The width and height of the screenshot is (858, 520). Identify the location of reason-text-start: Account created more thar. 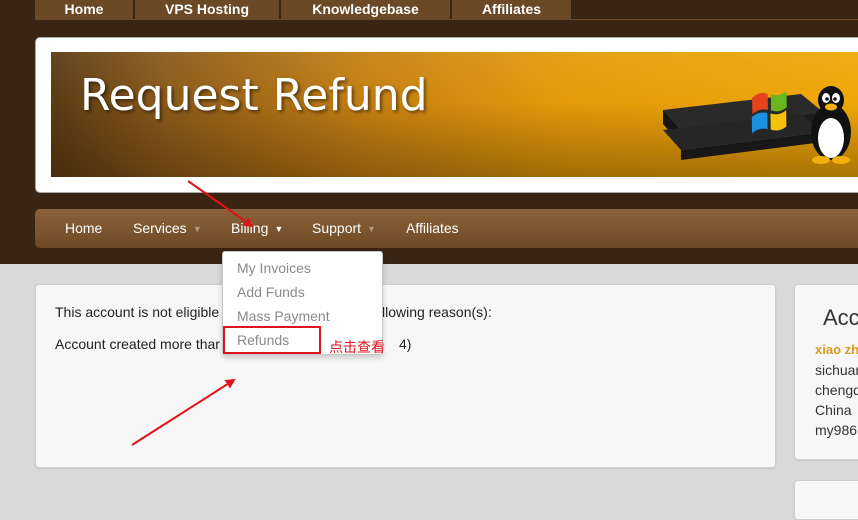
(137, 344).